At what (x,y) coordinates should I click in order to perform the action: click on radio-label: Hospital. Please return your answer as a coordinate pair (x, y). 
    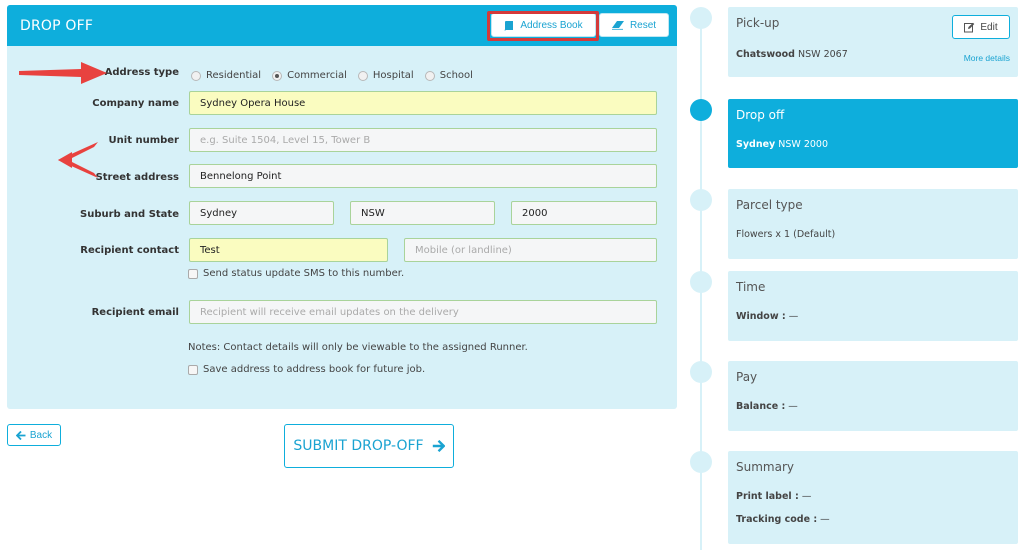
    Looking at the image, I should click on (393, 75).